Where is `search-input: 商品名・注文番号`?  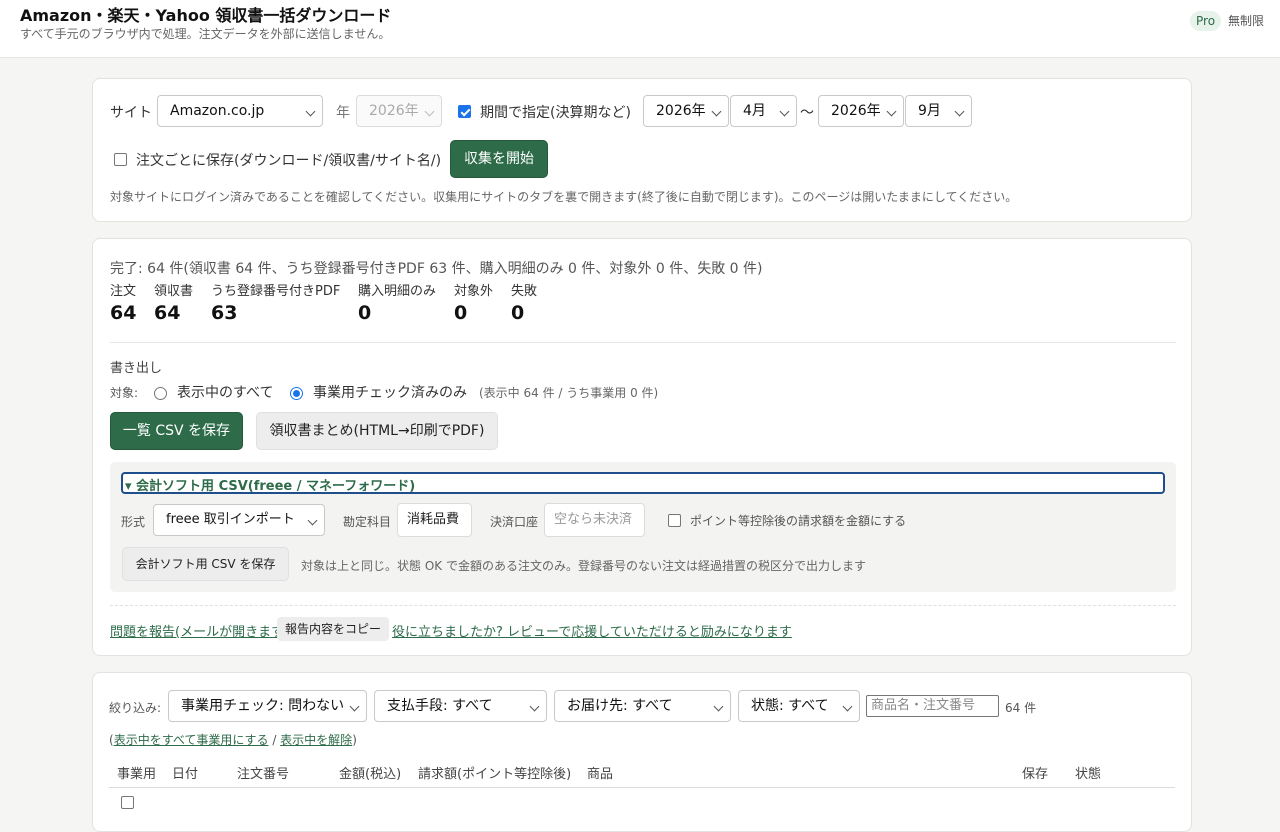
search-input: 商品名・注文番号 is located at coordinates (932, 706).